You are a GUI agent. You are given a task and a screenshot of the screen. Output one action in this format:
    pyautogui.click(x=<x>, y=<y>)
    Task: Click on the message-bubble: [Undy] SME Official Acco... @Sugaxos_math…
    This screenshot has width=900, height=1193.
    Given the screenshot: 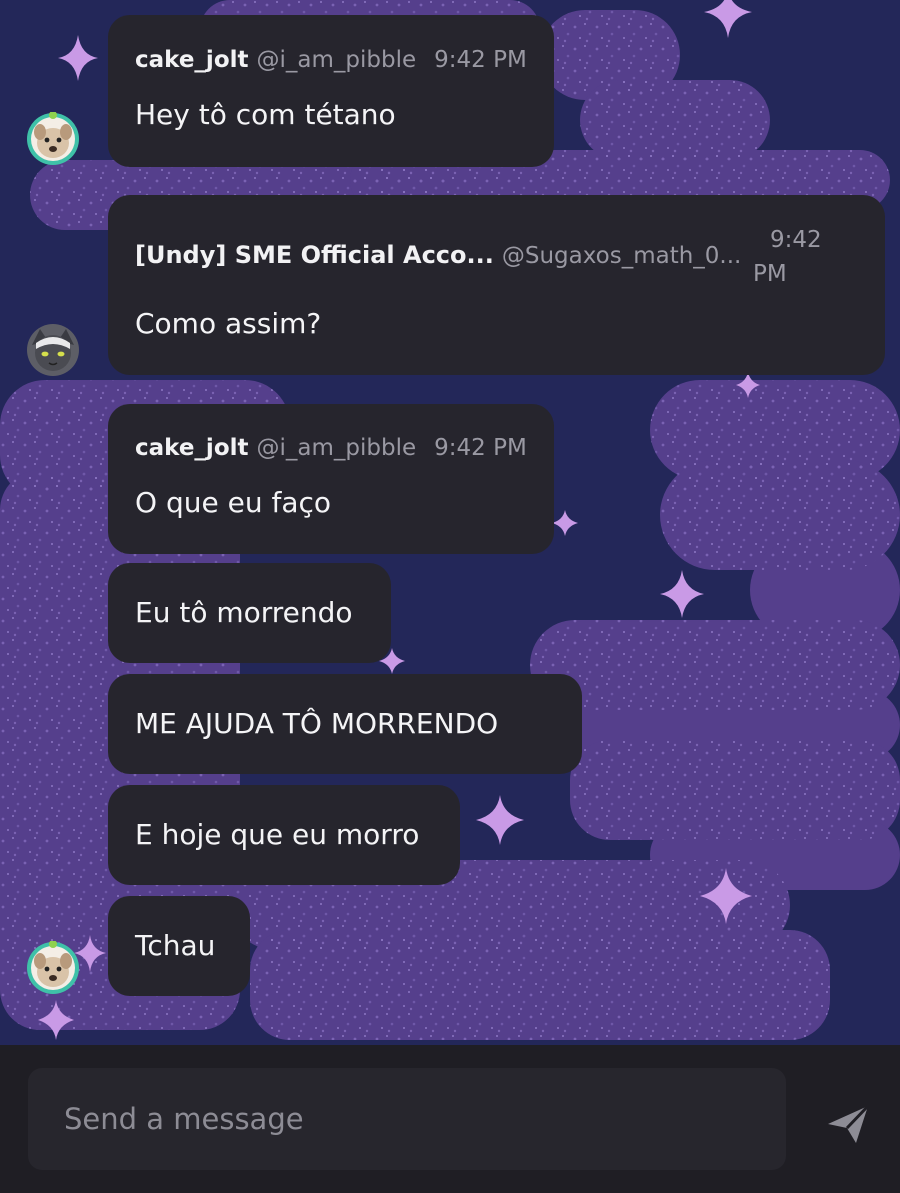 What is the action you would take?
    pyautogui.click(x=496, y=285)
    